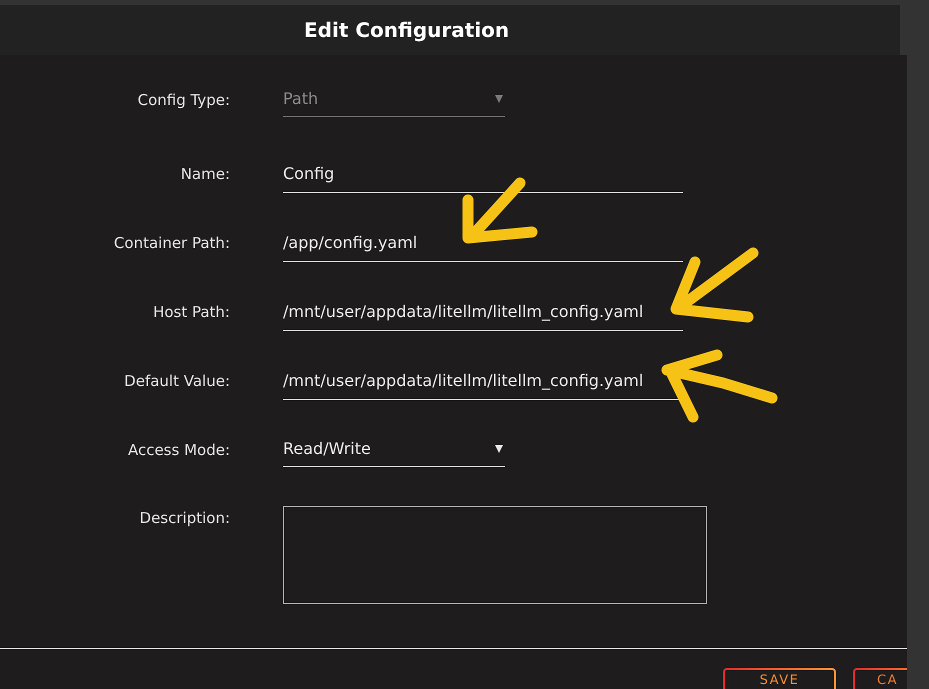 The width and height of the screenshot is (929, 689). Describe the element at coordinates (394, 449) in the screenshot. I see `dropdown-select: Read/Write` at that location.